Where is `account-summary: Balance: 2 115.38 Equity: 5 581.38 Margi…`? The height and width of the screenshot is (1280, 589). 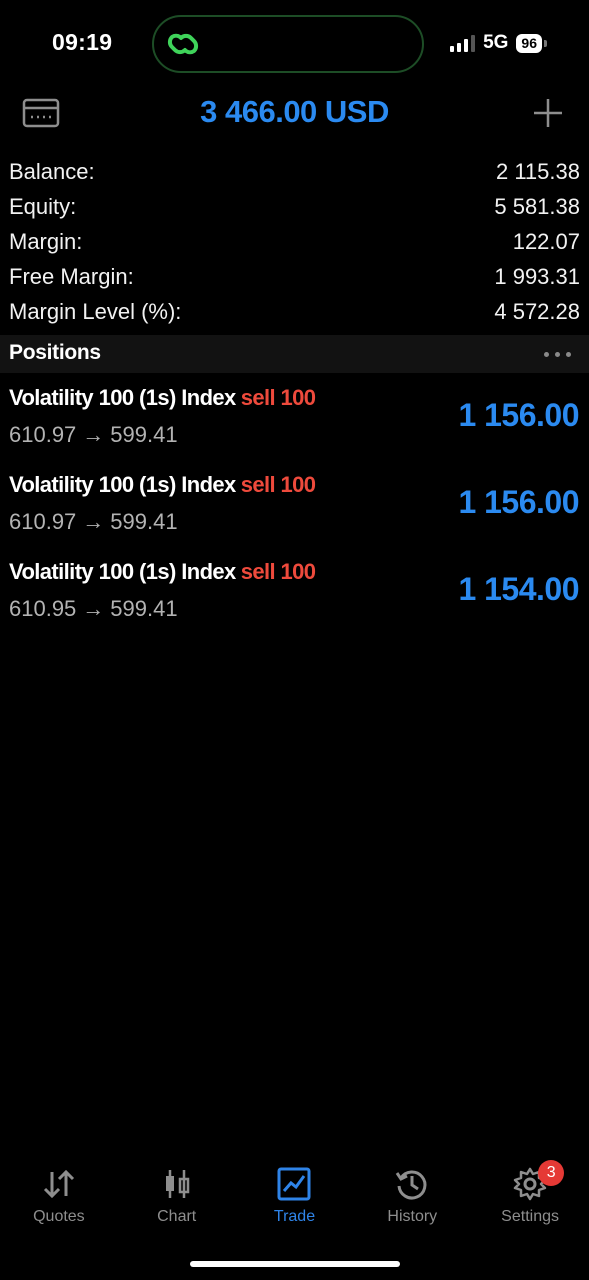
account-summary: Balance: 2 115.38 Equity: 5 581.38 Margi… is located at coordinates (294, 241).